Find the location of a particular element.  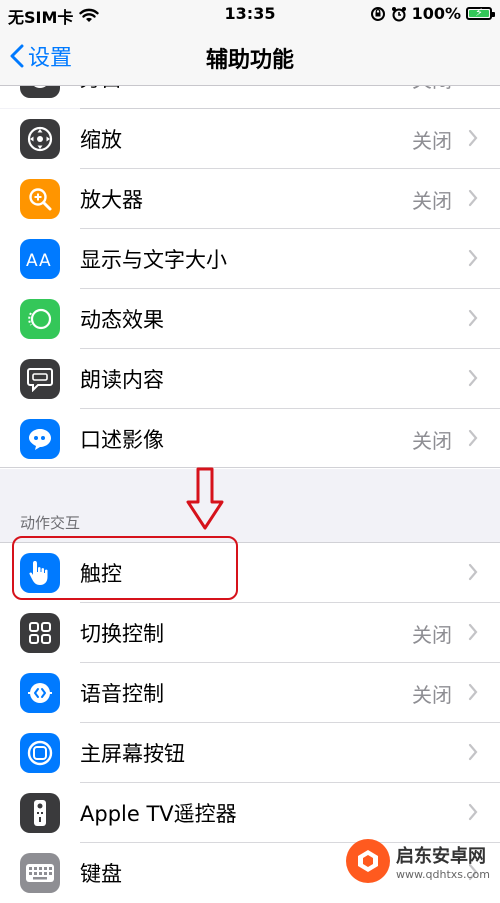

voiceover-icon is located at coordinates (40, 92).